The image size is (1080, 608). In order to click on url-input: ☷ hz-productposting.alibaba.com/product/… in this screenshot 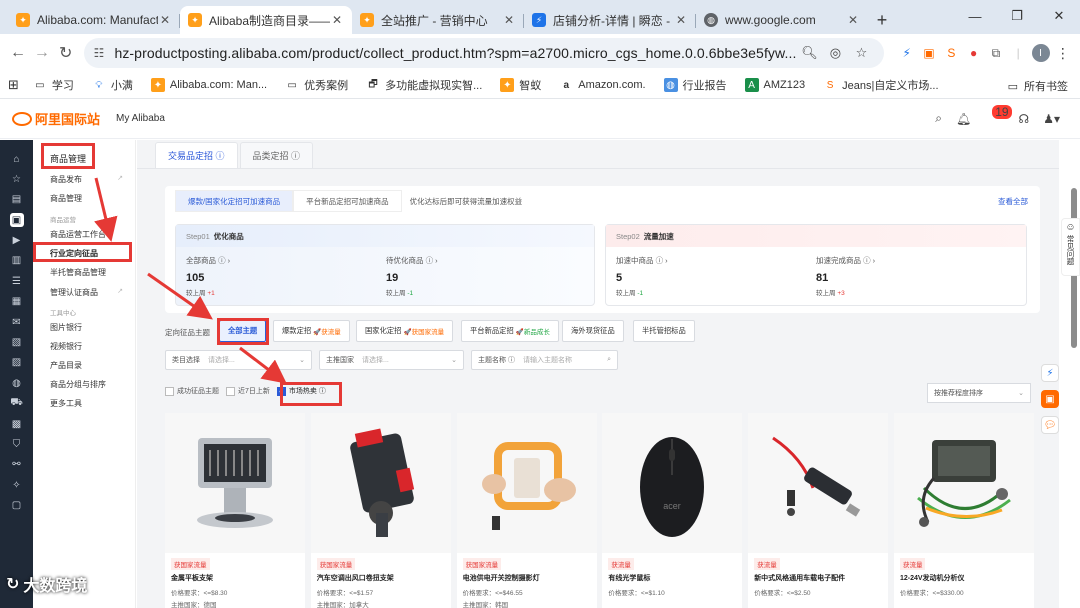, I will do `click(484, 53)`.